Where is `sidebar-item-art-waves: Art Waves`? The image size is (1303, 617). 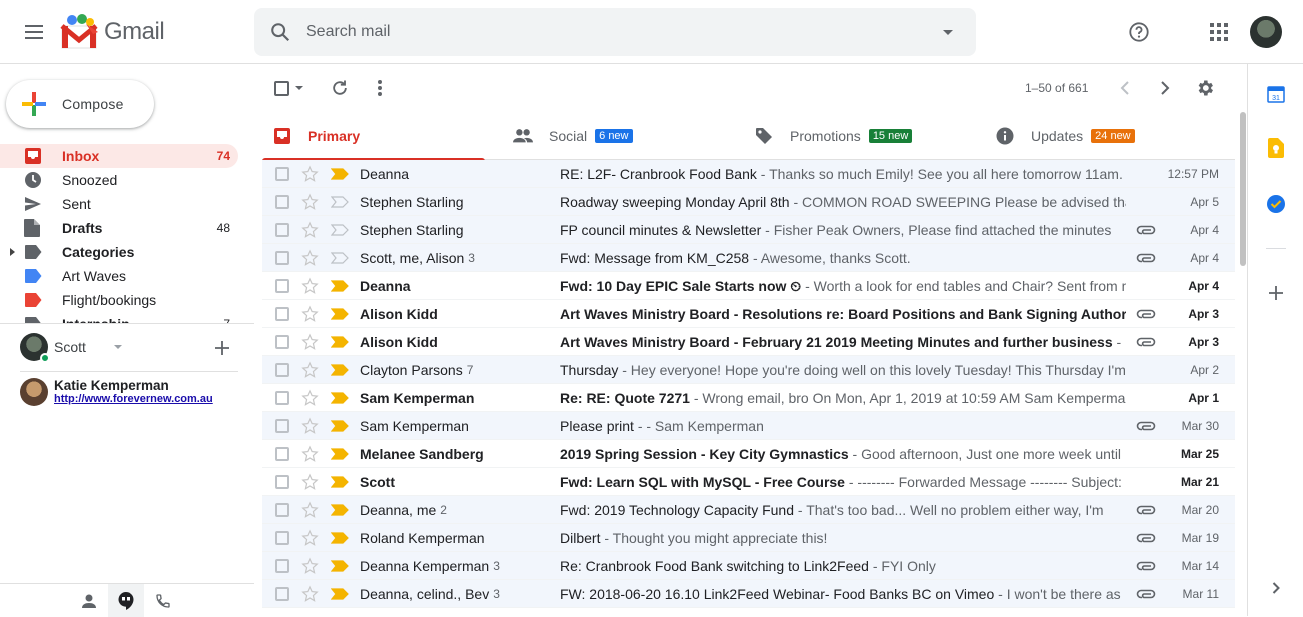 sidebar-item-art-waves: Art Waves is located at coordinates (119, 276).